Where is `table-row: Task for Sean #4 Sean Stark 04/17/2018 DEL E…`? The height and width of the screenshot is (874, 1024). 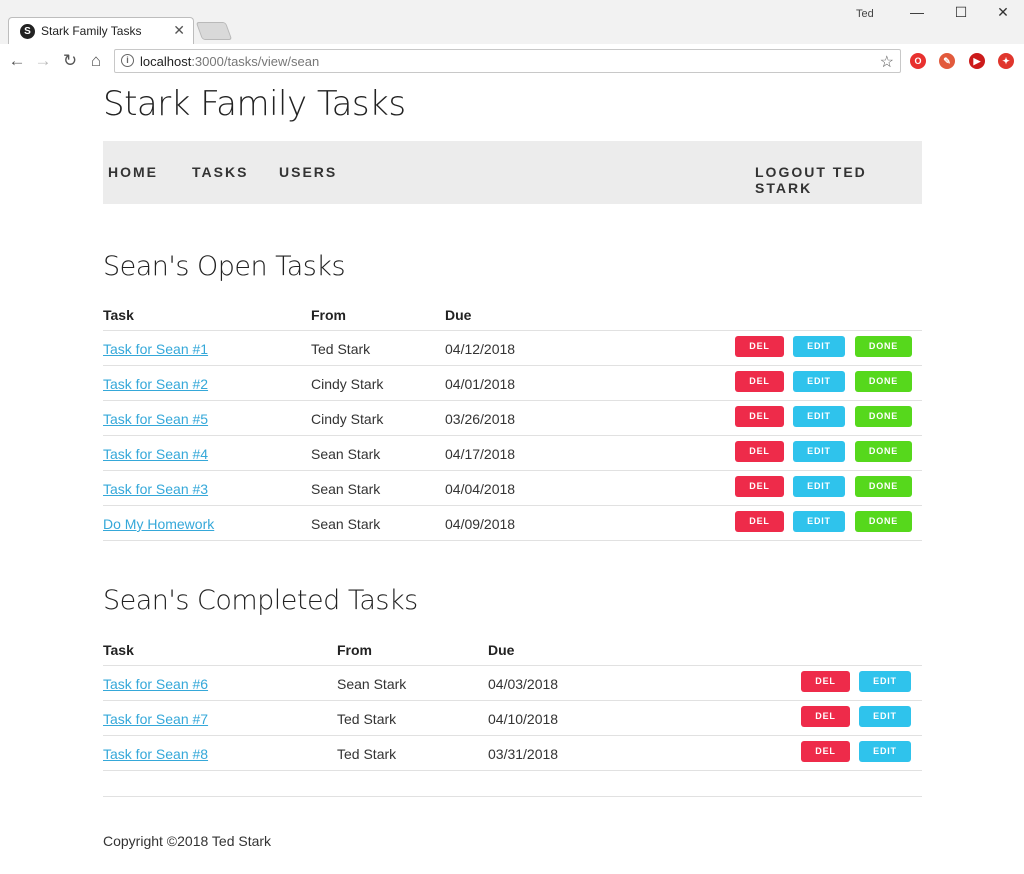
table-row: Task for Sean #4 Sean Stark 04/17/2018 DEL E… is located at coordinates (512, 453).